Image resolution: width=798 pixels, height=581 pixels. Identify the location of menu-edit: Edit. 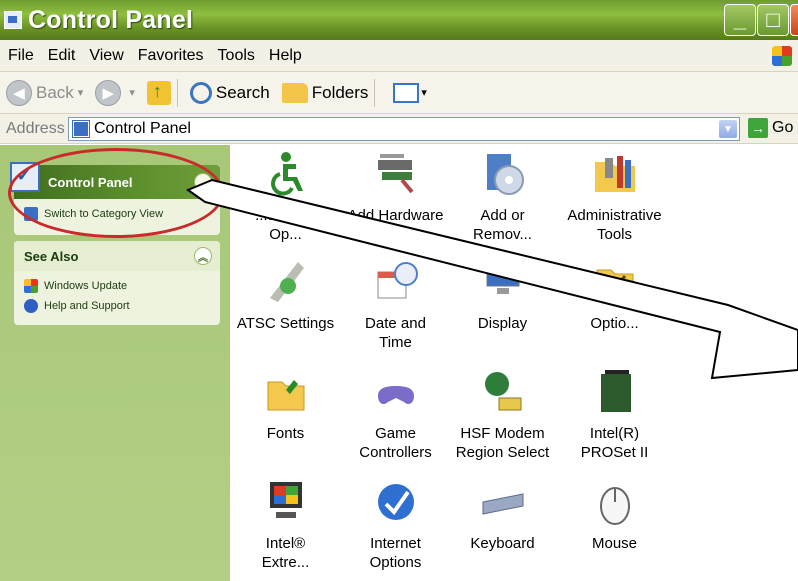
(62, 56).